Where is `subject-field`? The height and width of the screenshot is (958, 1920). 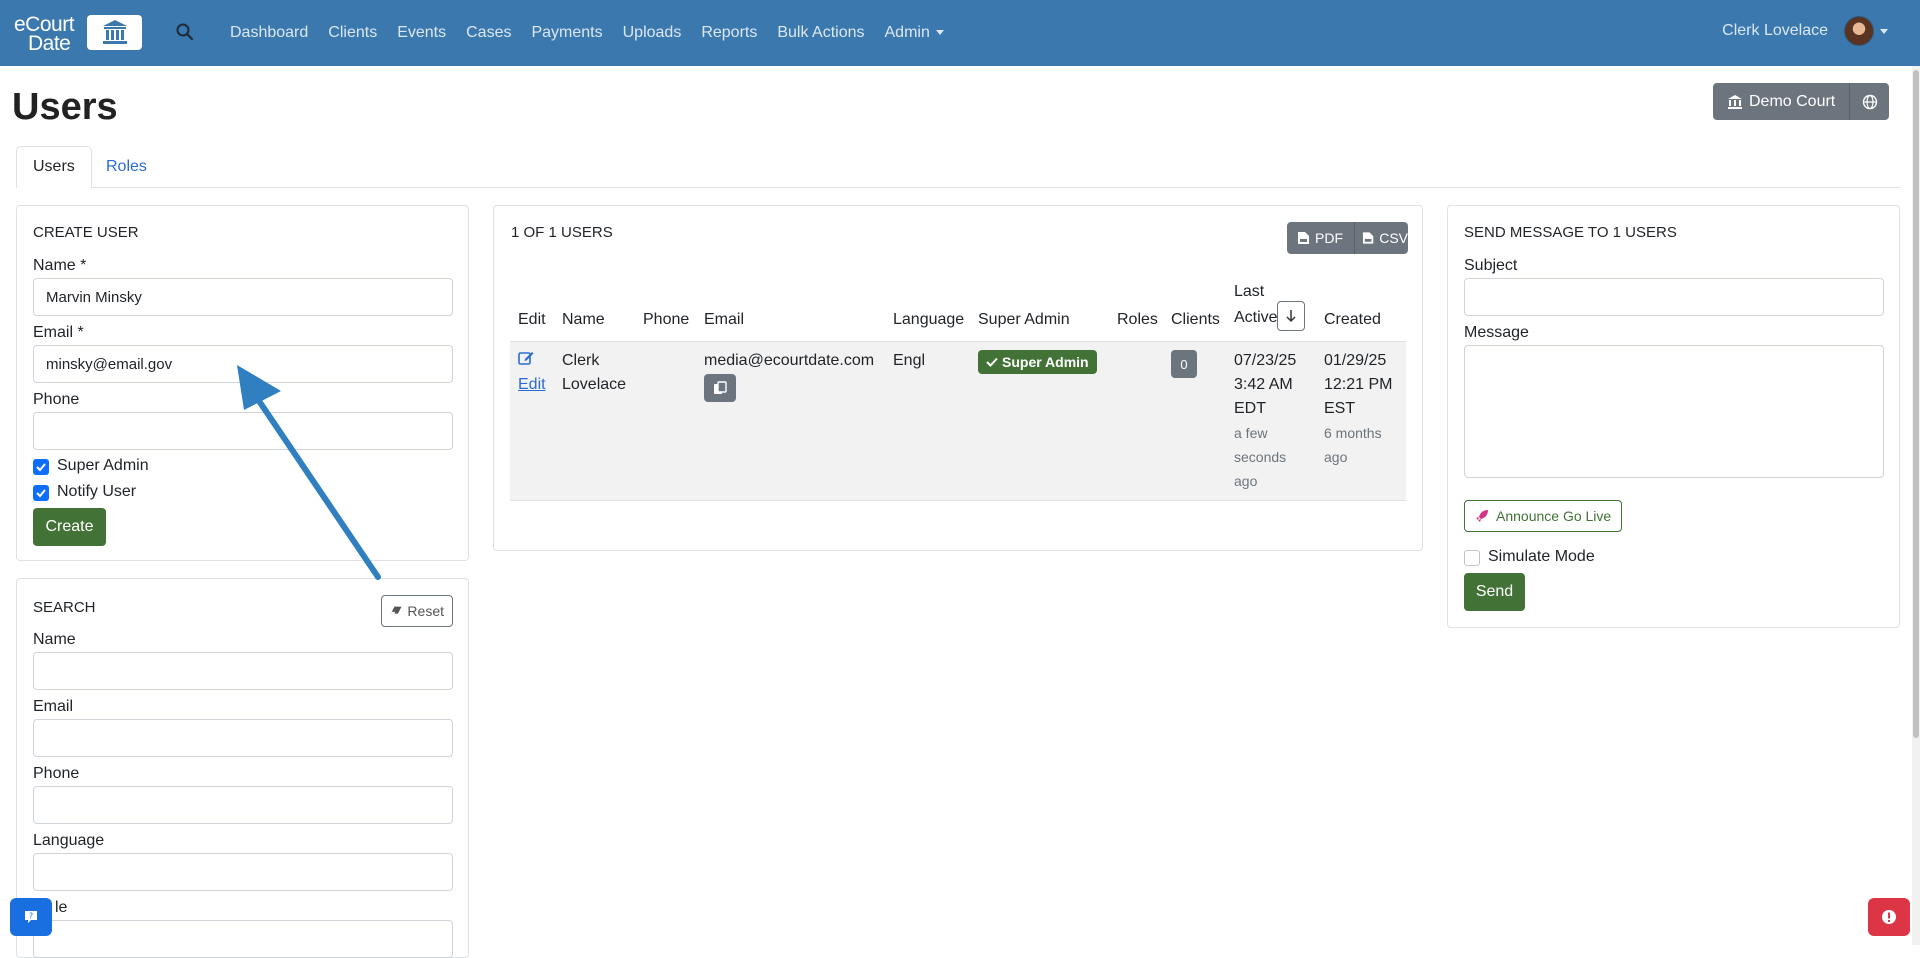 subject-field is located at coordinates (1674, 297).